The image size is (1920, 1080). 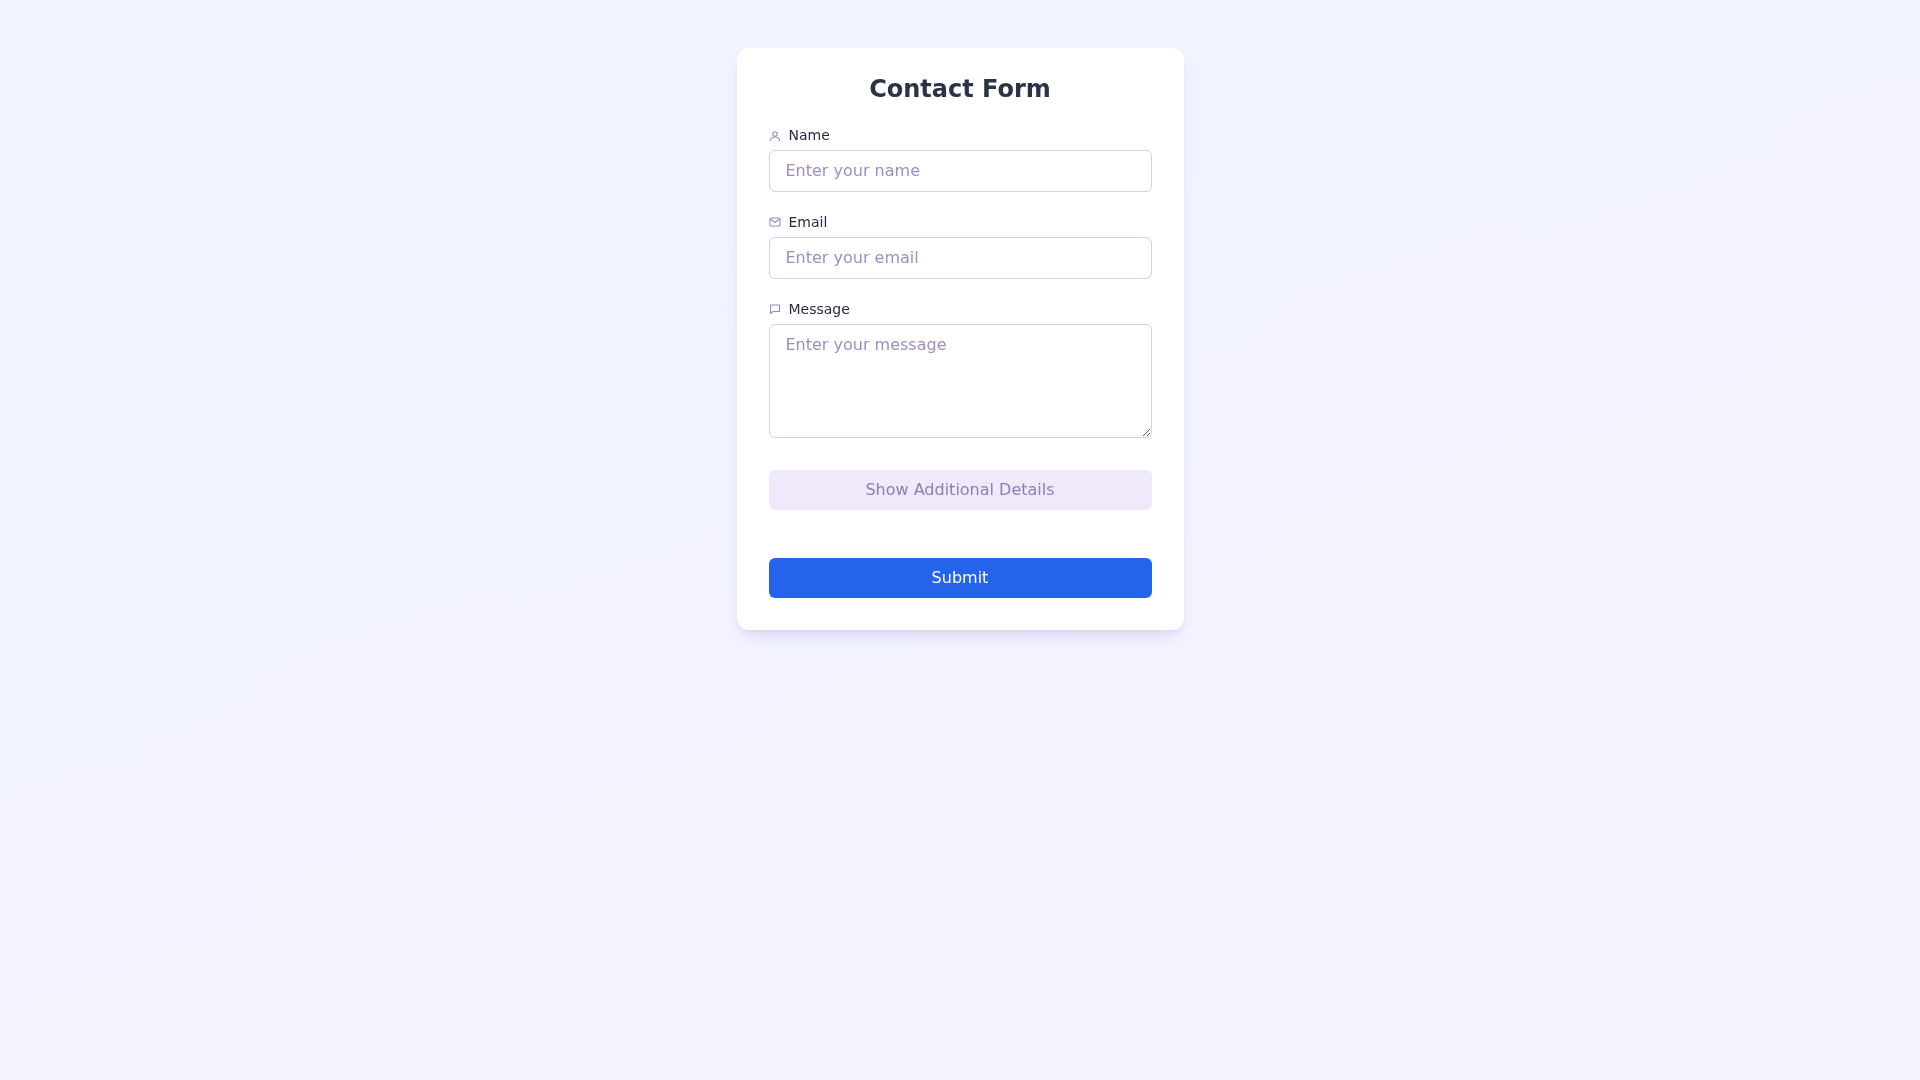 What do you see at coordinates (960, 380) in the screenshot?
I see `message-field: Enter your message` at bounding box center [960, 380].